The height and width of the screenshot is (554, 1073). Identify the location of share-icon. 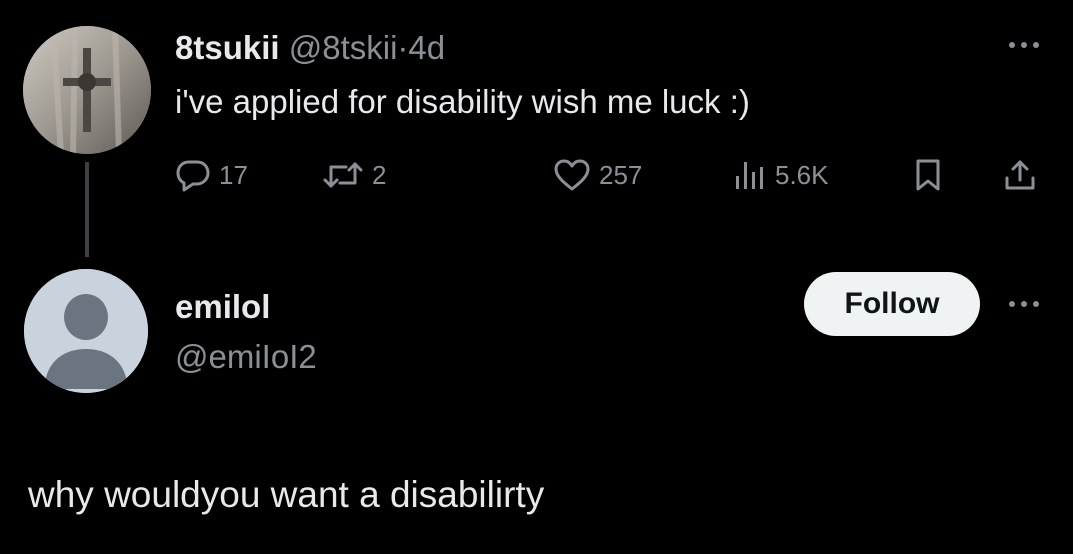
(1020, 175).